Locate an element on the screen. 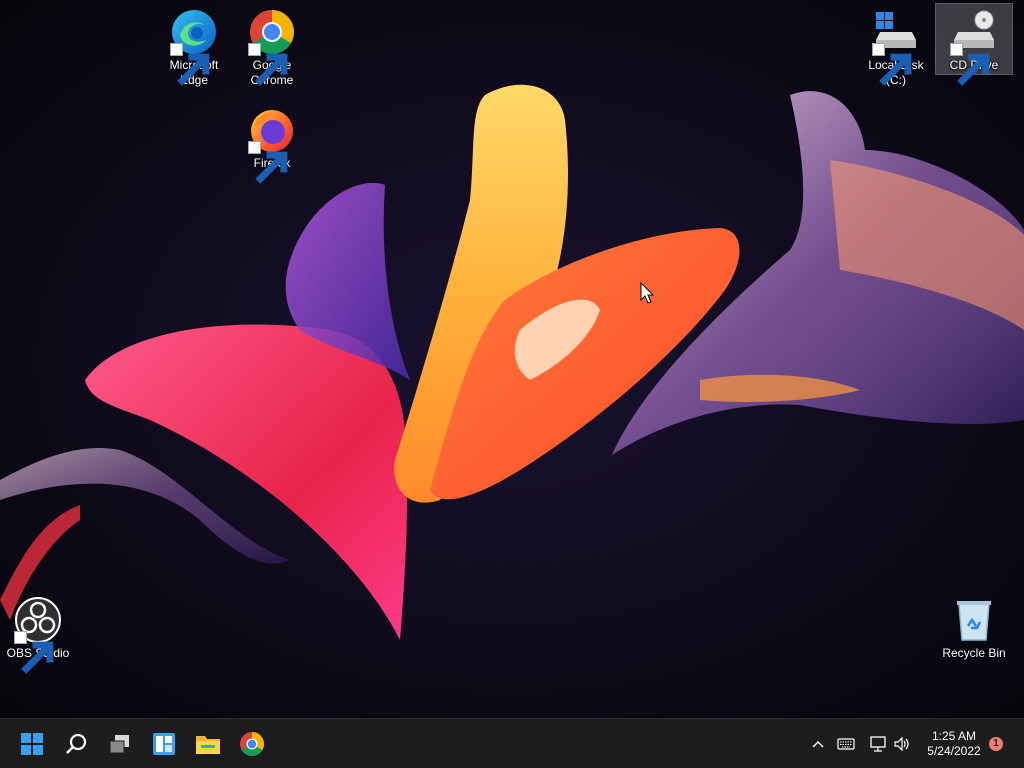 The height and width of the screenshot is (768, 1024). task-view-button is located at coordinates (120, 744).